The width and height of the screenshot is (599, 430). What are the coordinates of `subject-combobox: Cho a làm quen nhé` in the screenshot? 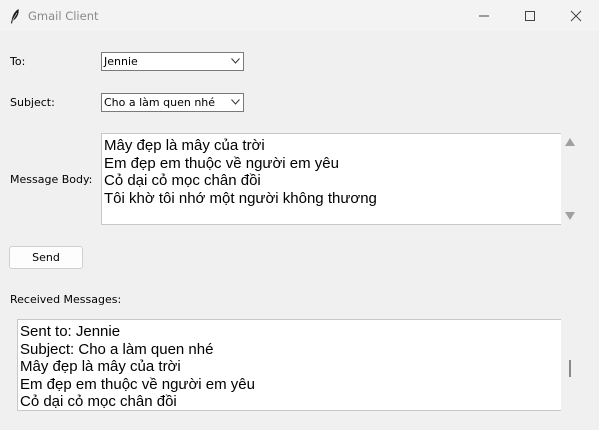 It's located at (172, 102).